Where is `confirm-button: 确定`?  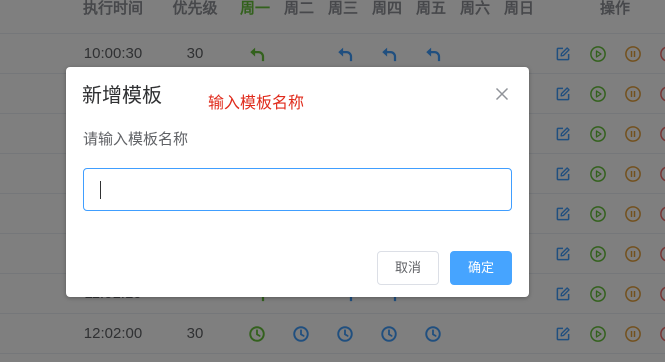 confirm-button: 确定 is located at coordinates (481, 268).